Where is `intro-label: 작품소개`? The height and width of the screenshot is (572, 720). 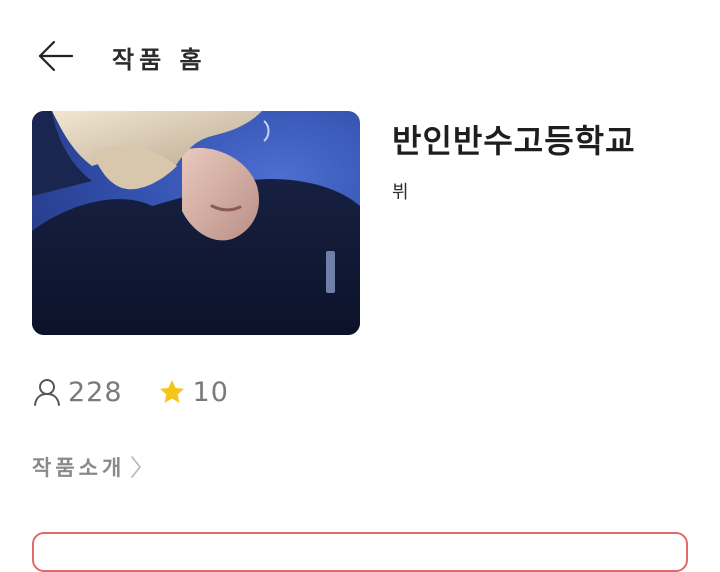
intro-label: 작품소개 is located at coordinates (79, 468).